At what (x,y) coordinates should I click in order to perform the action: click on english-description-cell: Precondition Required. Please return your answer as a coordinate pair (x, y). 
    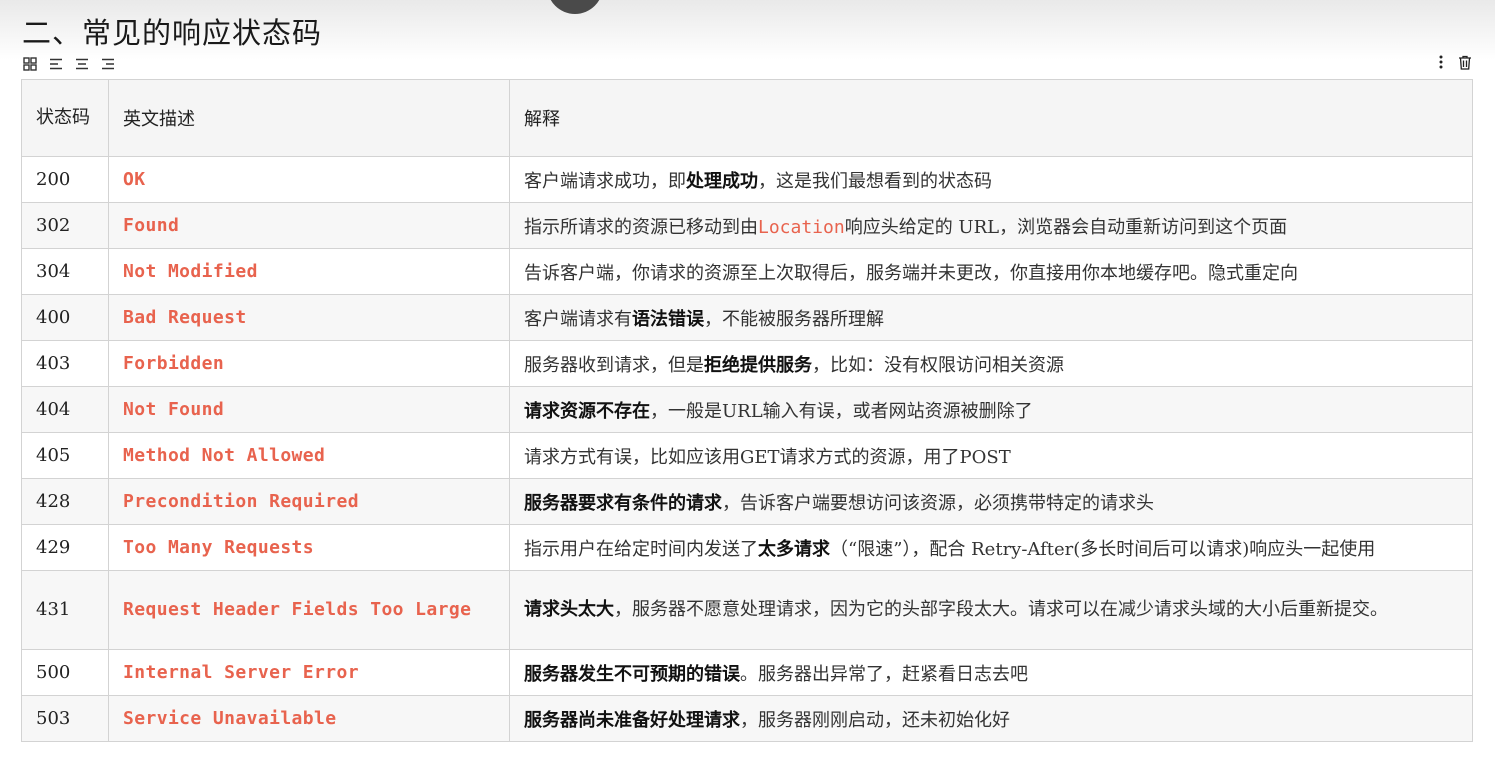
    Looking at the image, I should click on (309, 501).